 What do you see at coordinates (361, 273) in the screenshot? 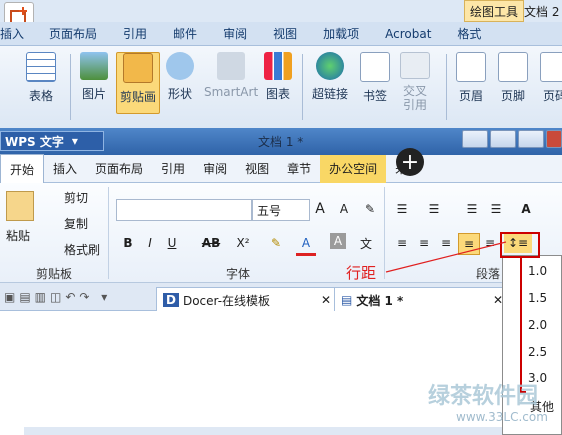
I see `annotation-label: 行距` at bounding box center [361, 273].